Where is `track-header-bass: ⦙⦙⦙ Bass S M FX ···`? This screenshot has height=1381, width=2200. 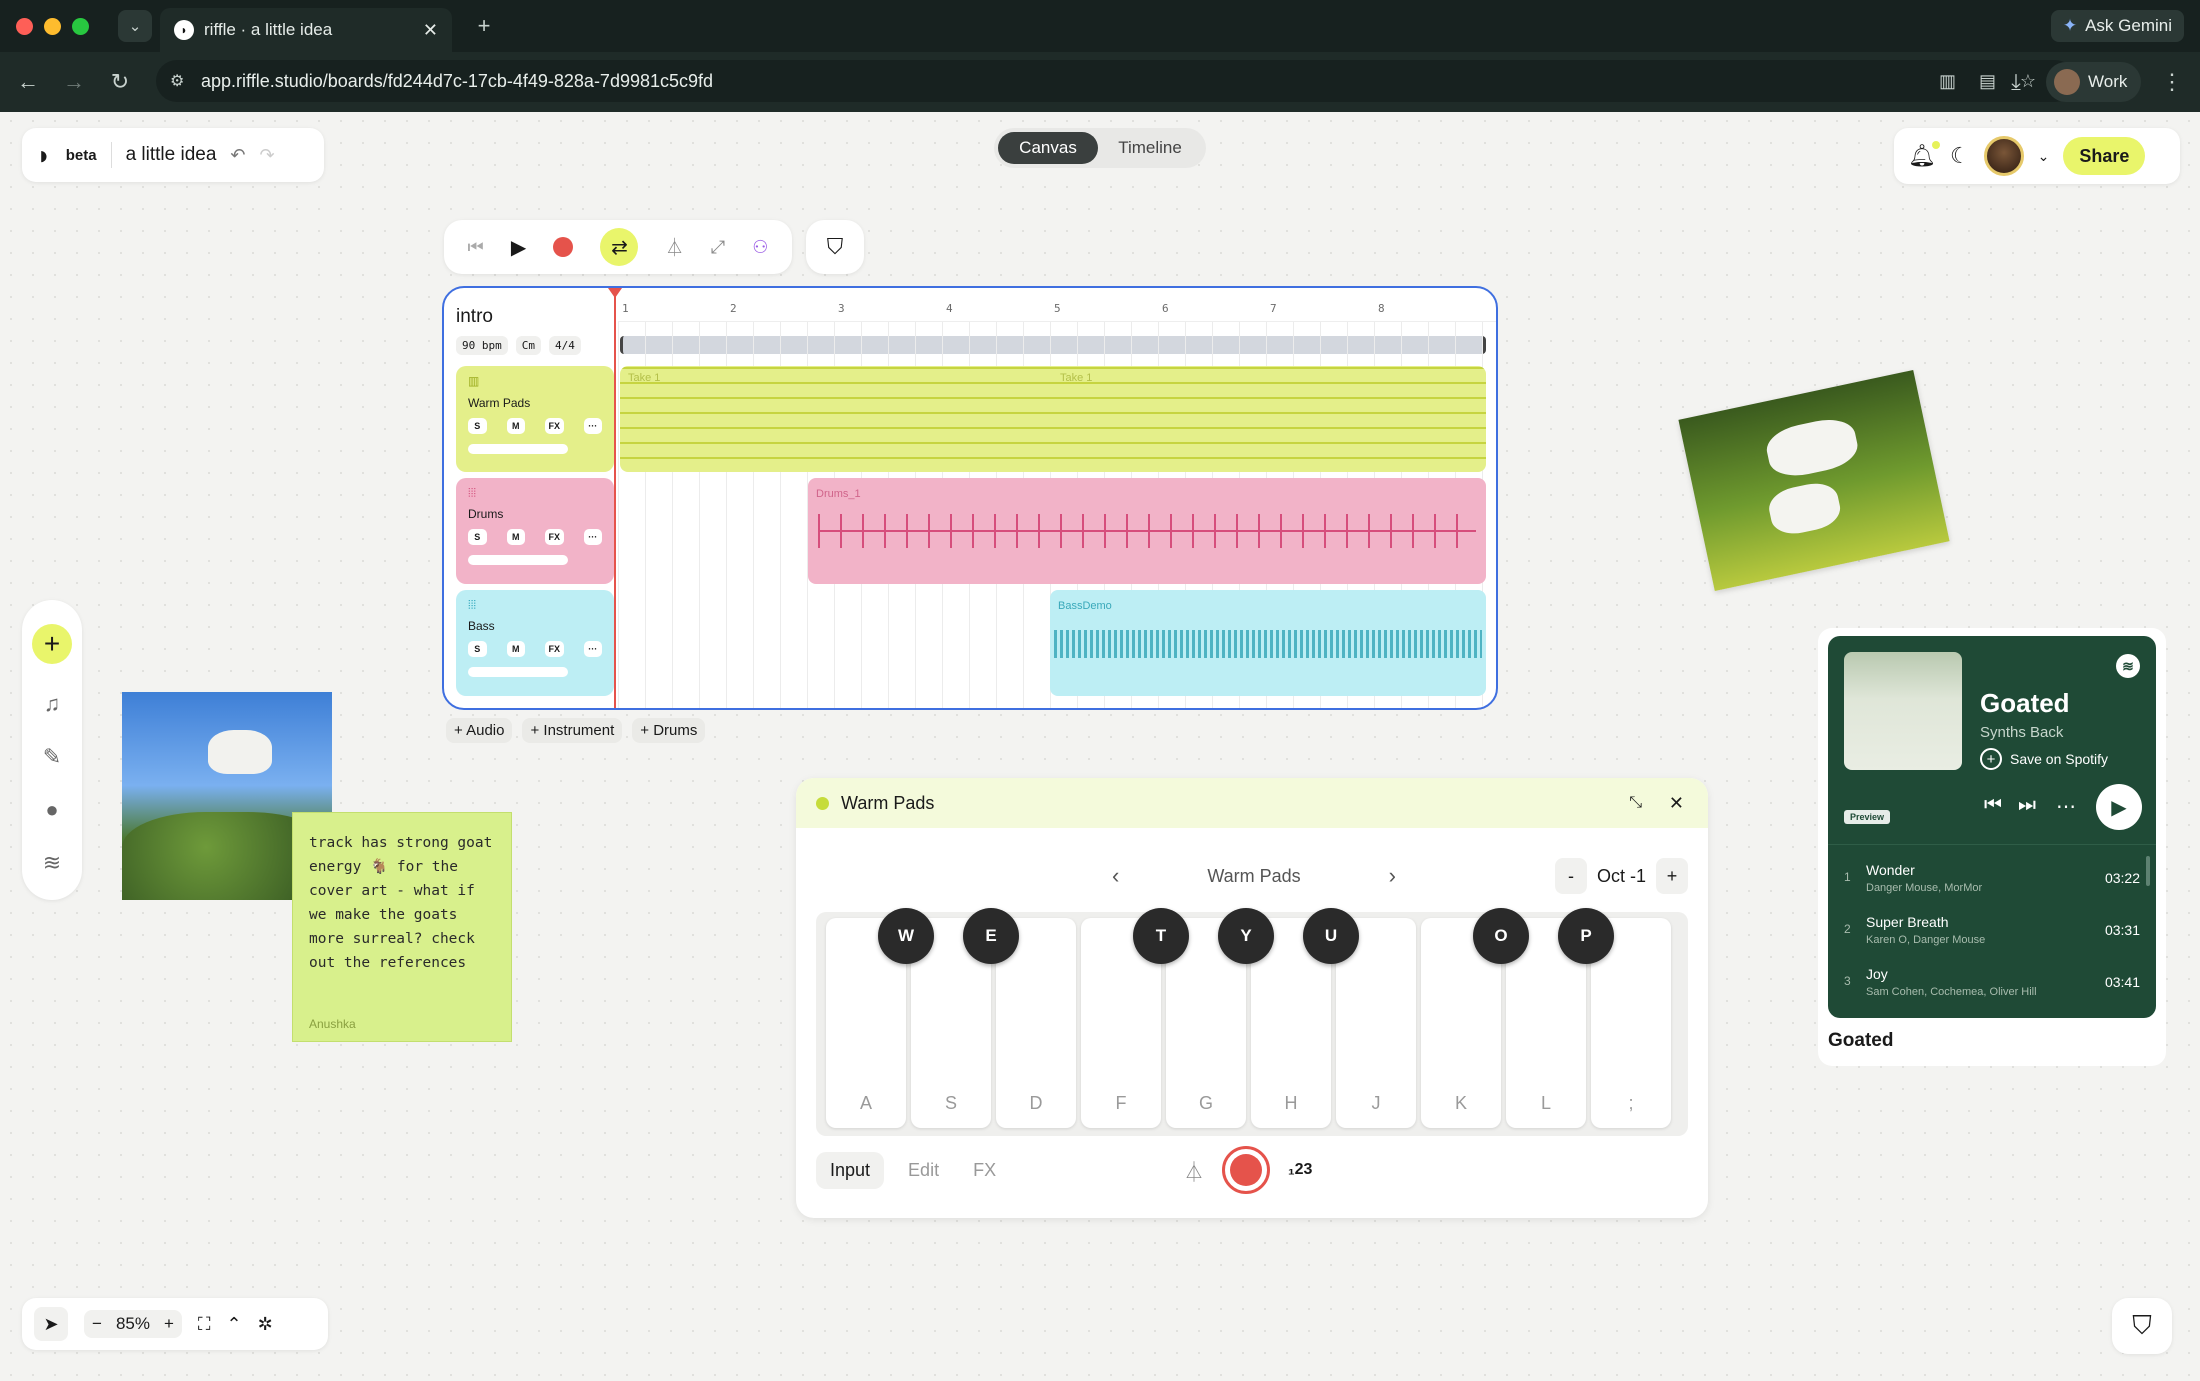
track-header-bass: ⦙⦙⦙ Bass S M FX ··· is located at coordinates (535, 643).